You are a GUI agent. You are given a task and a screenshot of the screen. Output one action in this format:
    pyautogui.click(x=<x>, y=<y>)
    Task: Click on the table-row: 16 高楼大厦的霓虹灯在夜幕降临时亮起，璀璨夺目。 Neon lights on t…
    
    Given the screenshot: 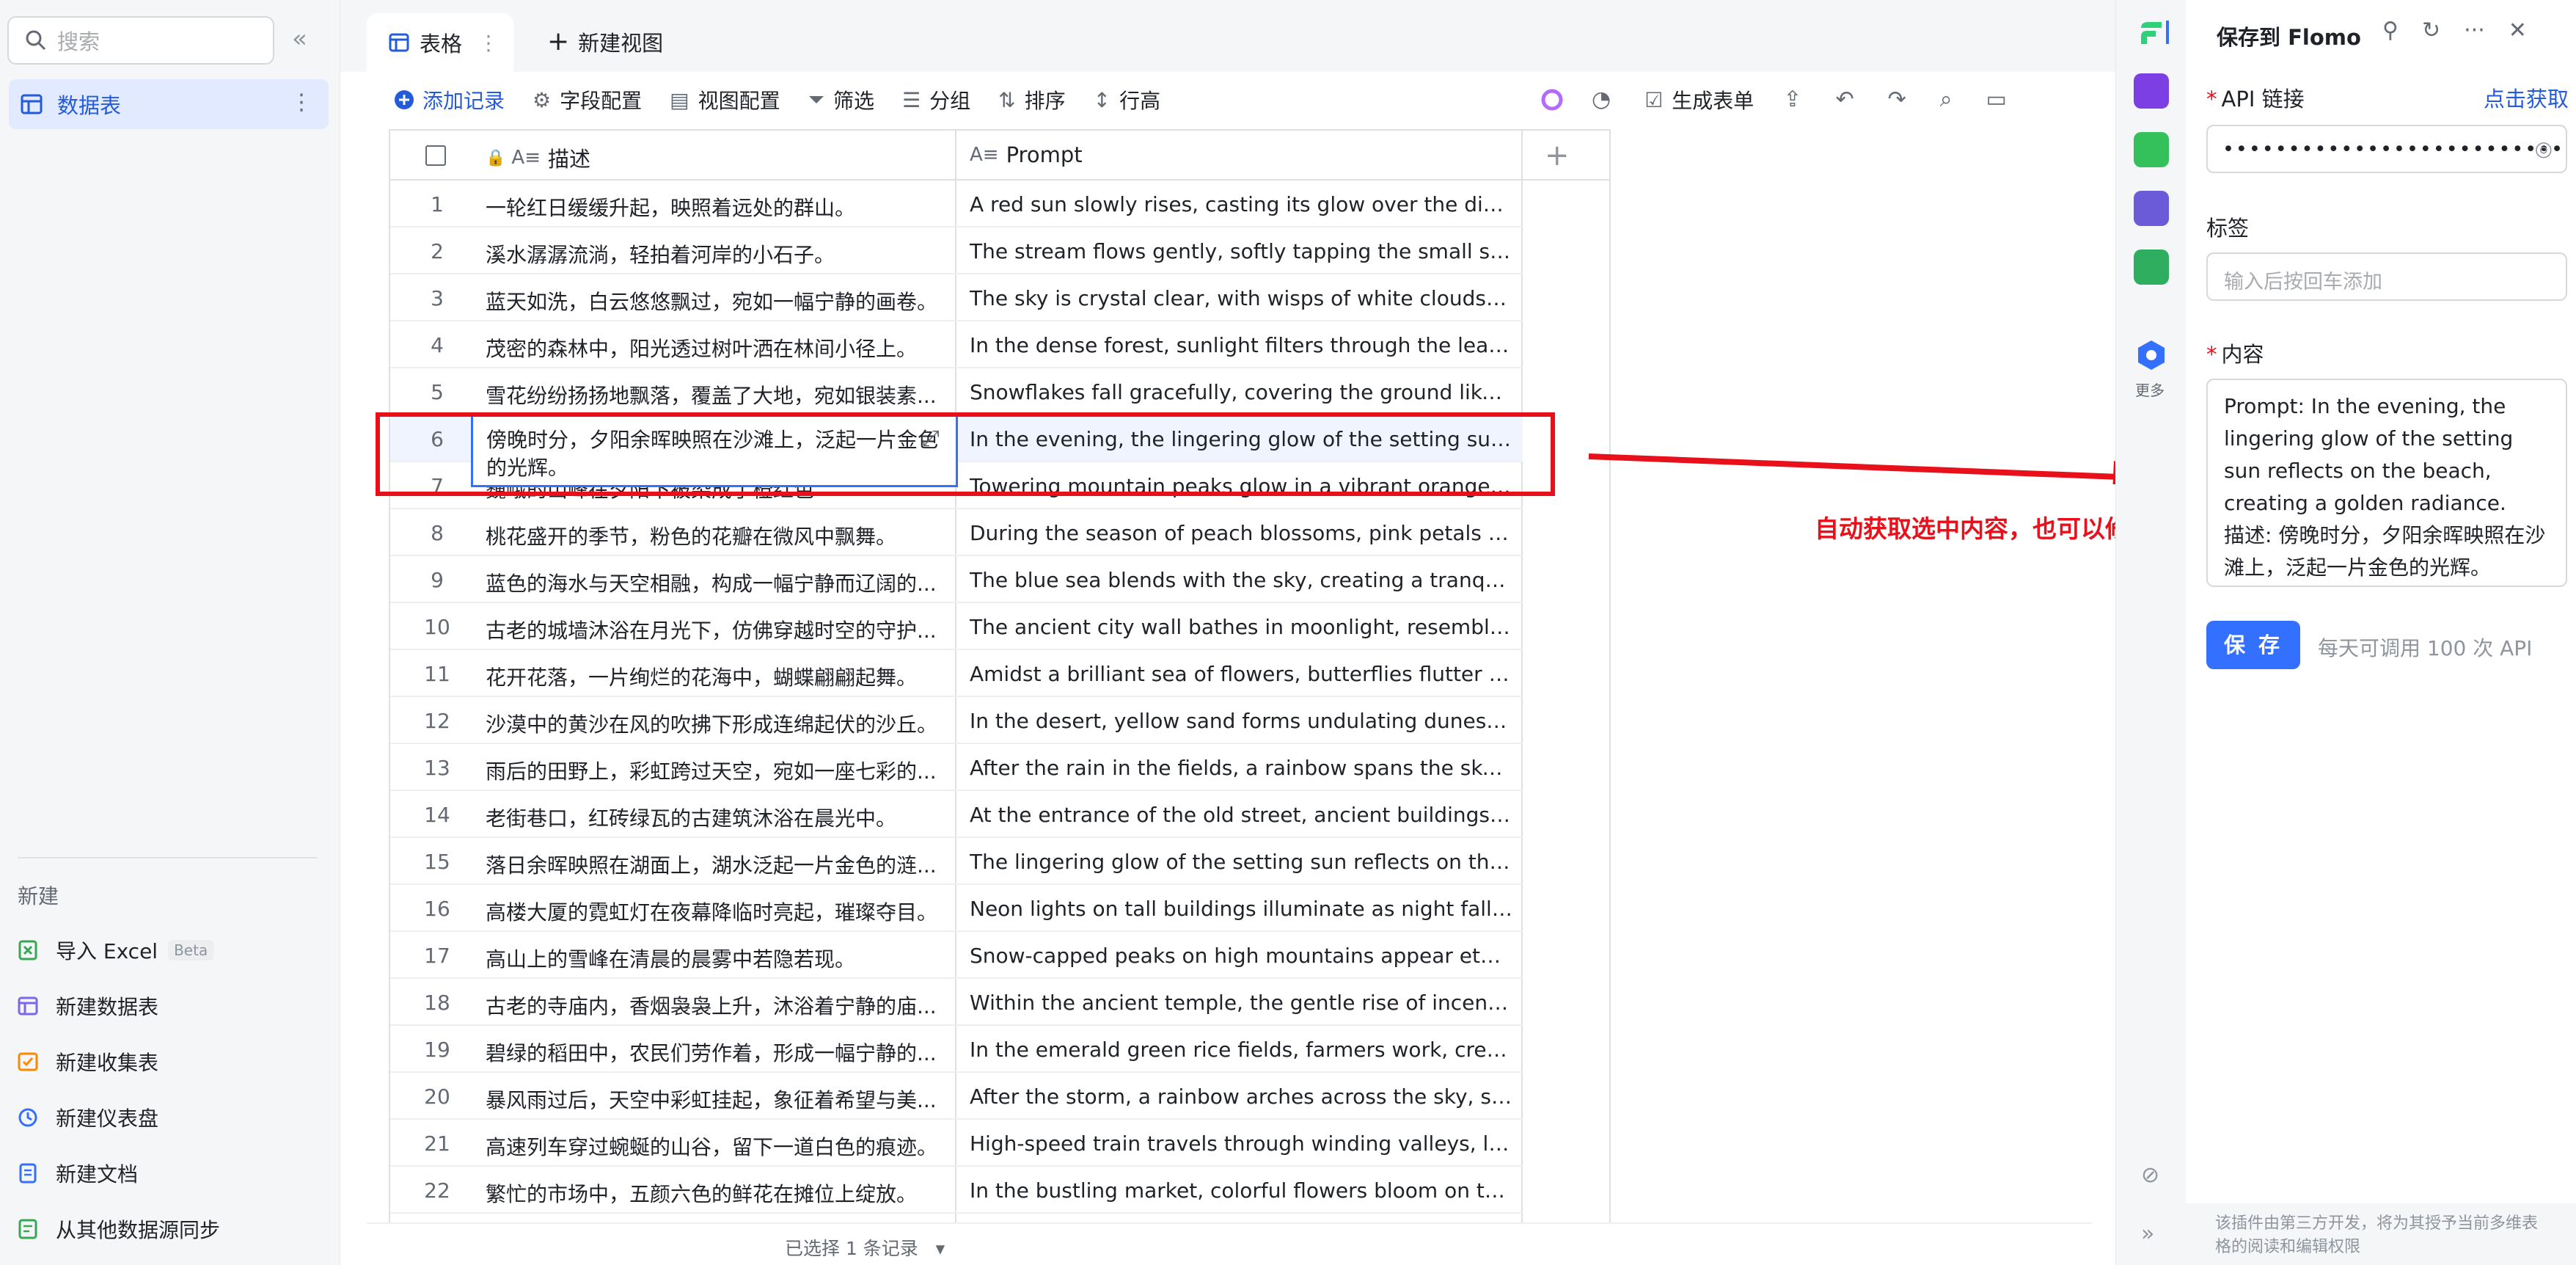 What is the action you would take?
    pyautogui.click(x=956, y=908)
    